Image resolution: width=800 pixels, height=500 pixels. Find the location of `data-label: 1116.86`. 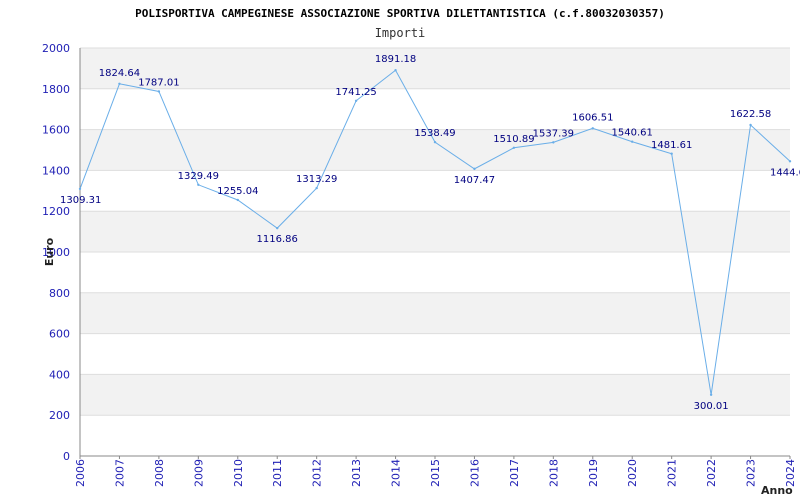

data-label: 1116.86 is located at coordinates (277, 239).